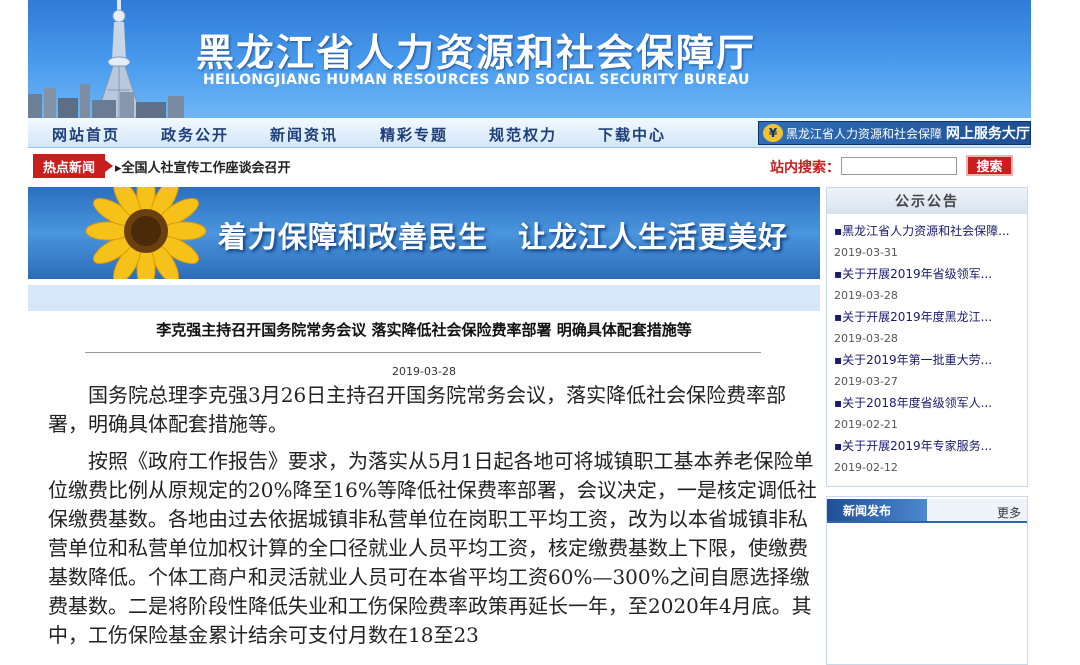 Image resolution: width=1080 pixels, height=665 pixels. Describe the element at coordinates (930, 415) in the screenshot. I see `notice-item: ▪关于2018年度省级领军人... 2019-02-21` at that location.